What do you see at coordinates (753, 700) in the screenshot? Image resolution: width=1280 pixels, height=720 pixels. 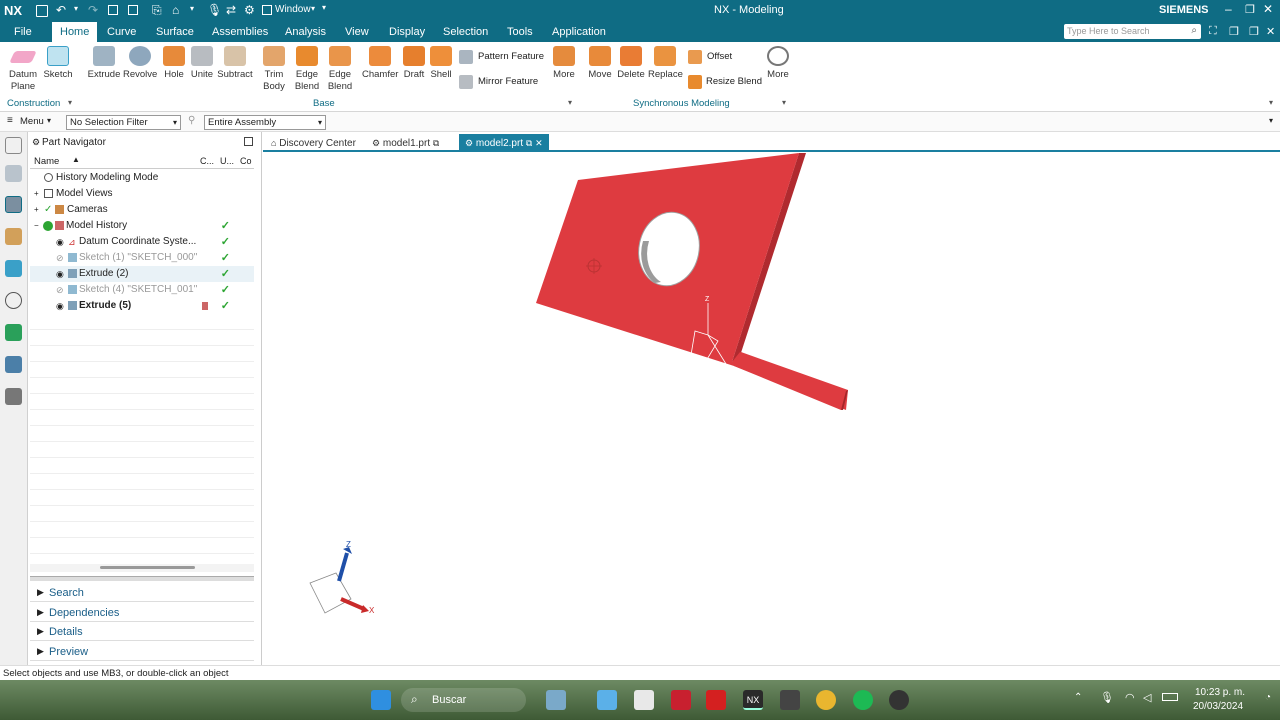 I see `nx-icon: NX` at bounding box center [753, 700].